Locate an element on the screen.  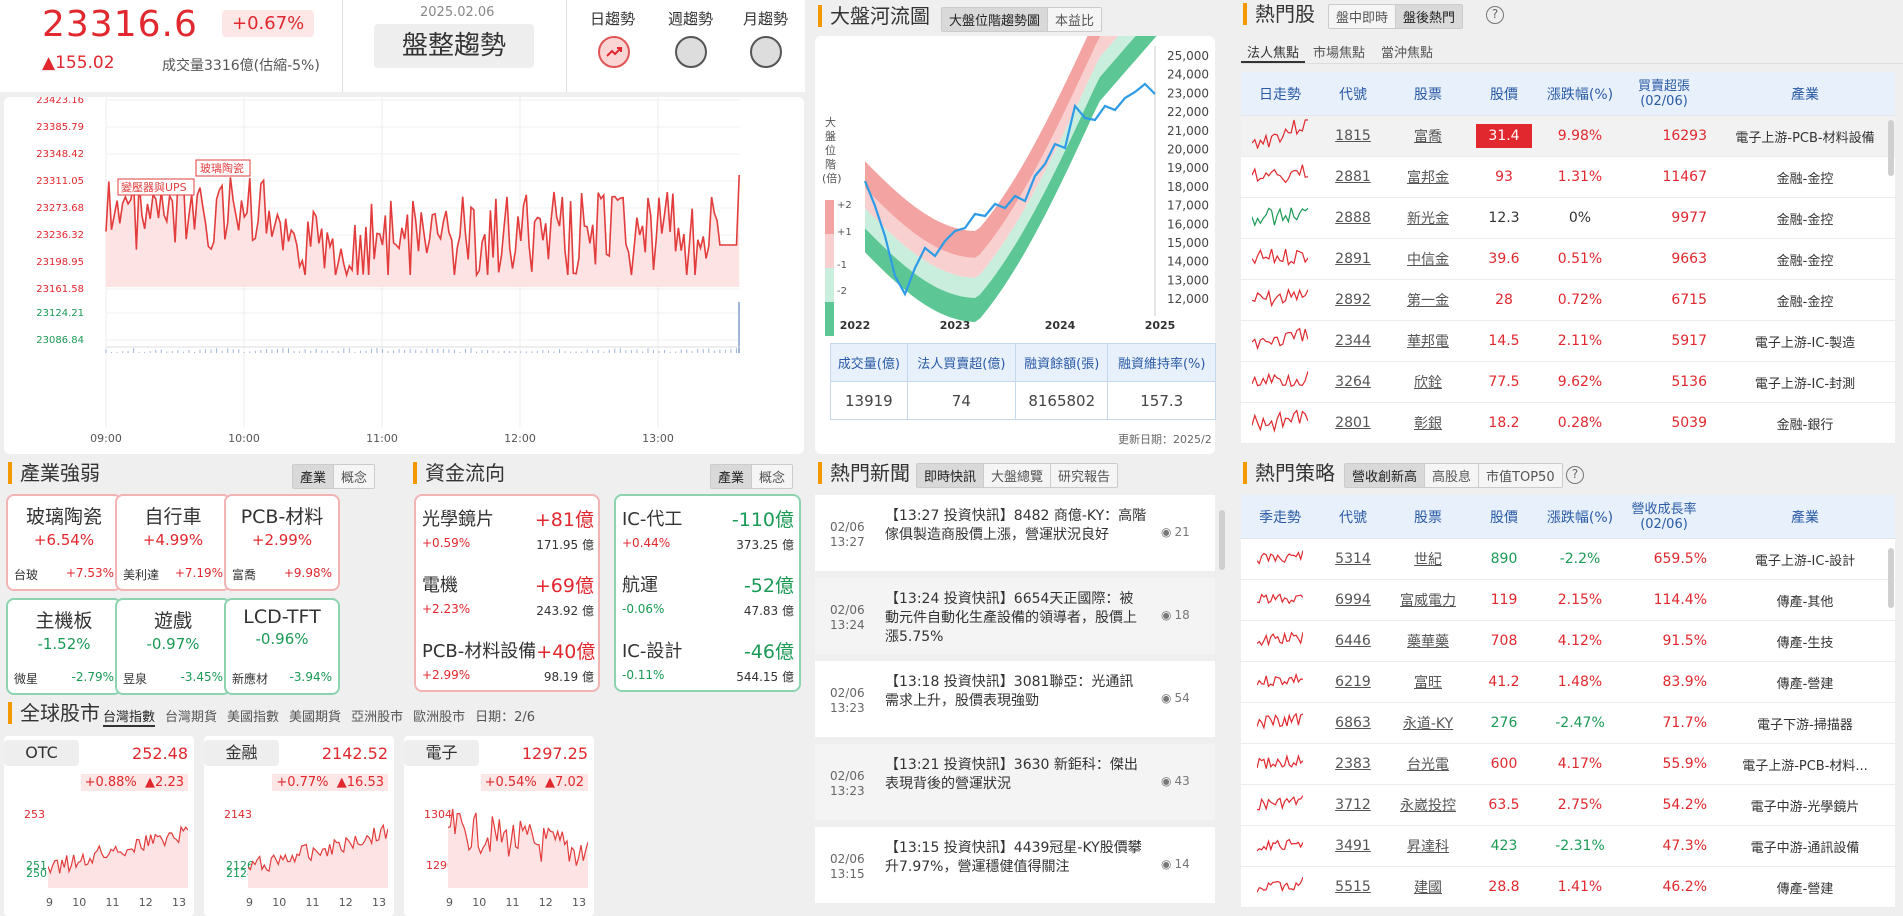
industry-card: 玻璃陶瓷 +6.54% 台玻 +7.53% is located at coordinates (64, 542).